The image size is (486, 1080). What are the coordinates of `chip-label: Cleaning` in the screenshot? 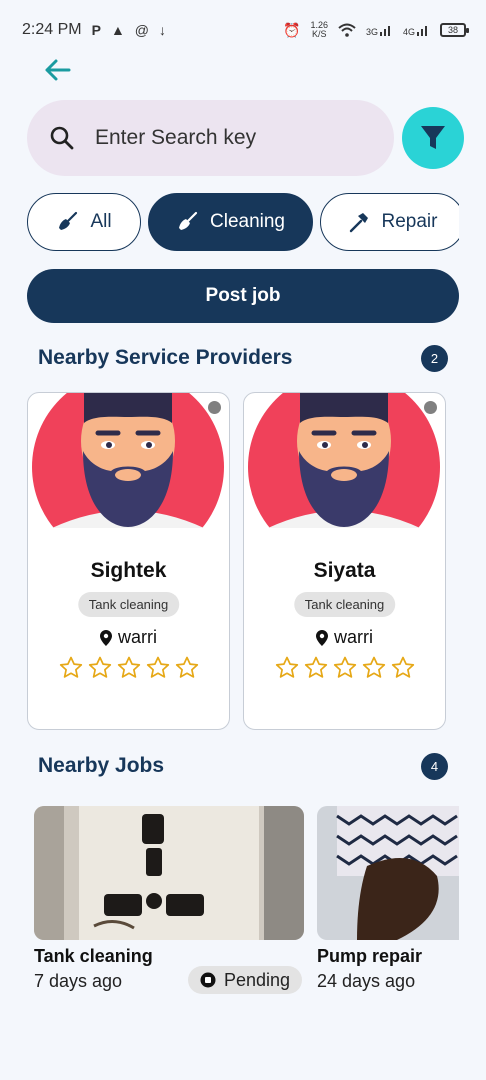 It's located at (247, 221).